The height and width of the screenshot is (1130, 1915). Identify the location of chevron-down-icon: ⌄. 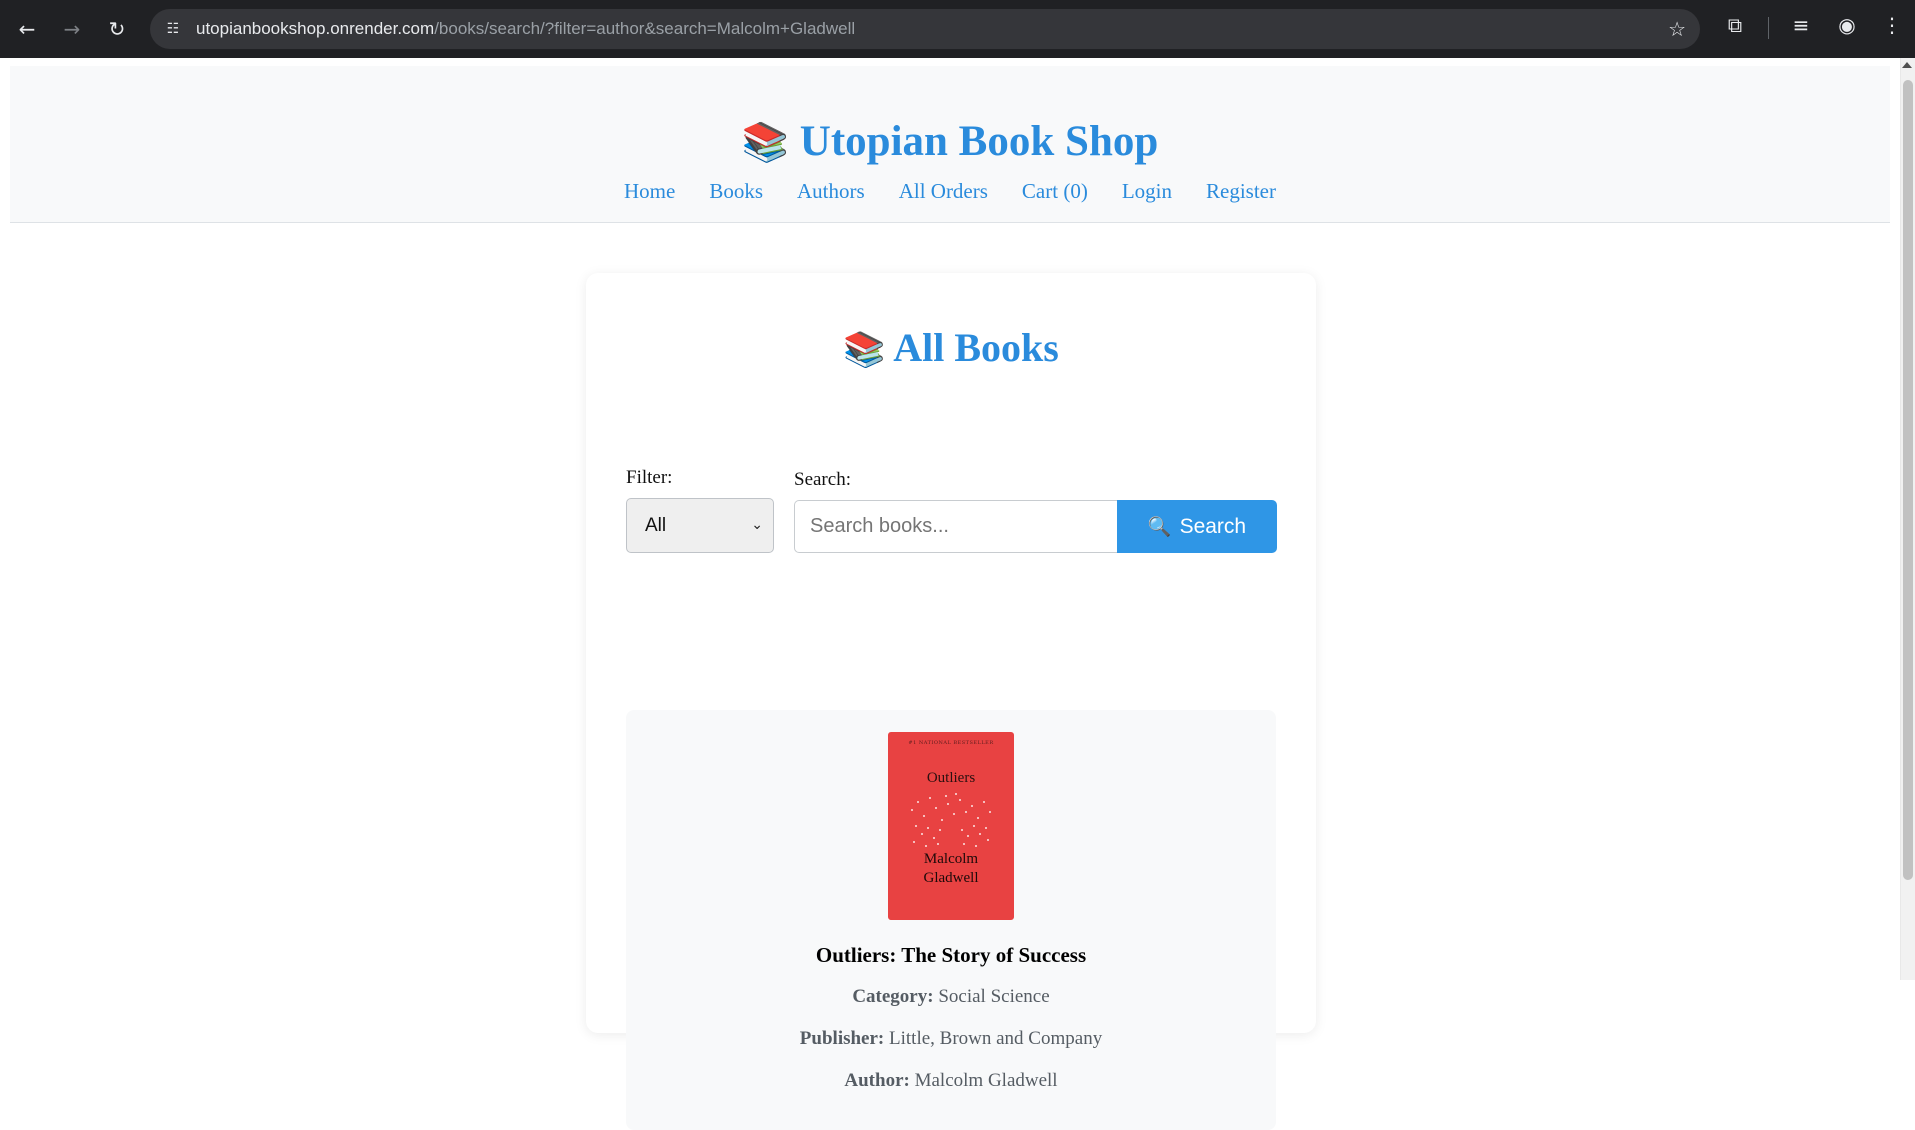
(757, 525).